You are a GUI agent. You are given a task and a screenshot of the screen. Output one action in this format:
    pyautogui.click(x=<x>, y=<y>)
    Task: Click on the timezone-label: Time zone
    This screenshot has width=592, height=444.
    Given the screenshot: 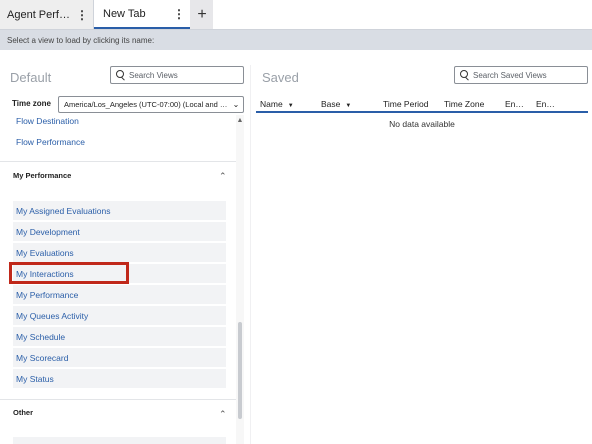 What is the action you would take?
    pyautogui.click(x=31, y=103)
    